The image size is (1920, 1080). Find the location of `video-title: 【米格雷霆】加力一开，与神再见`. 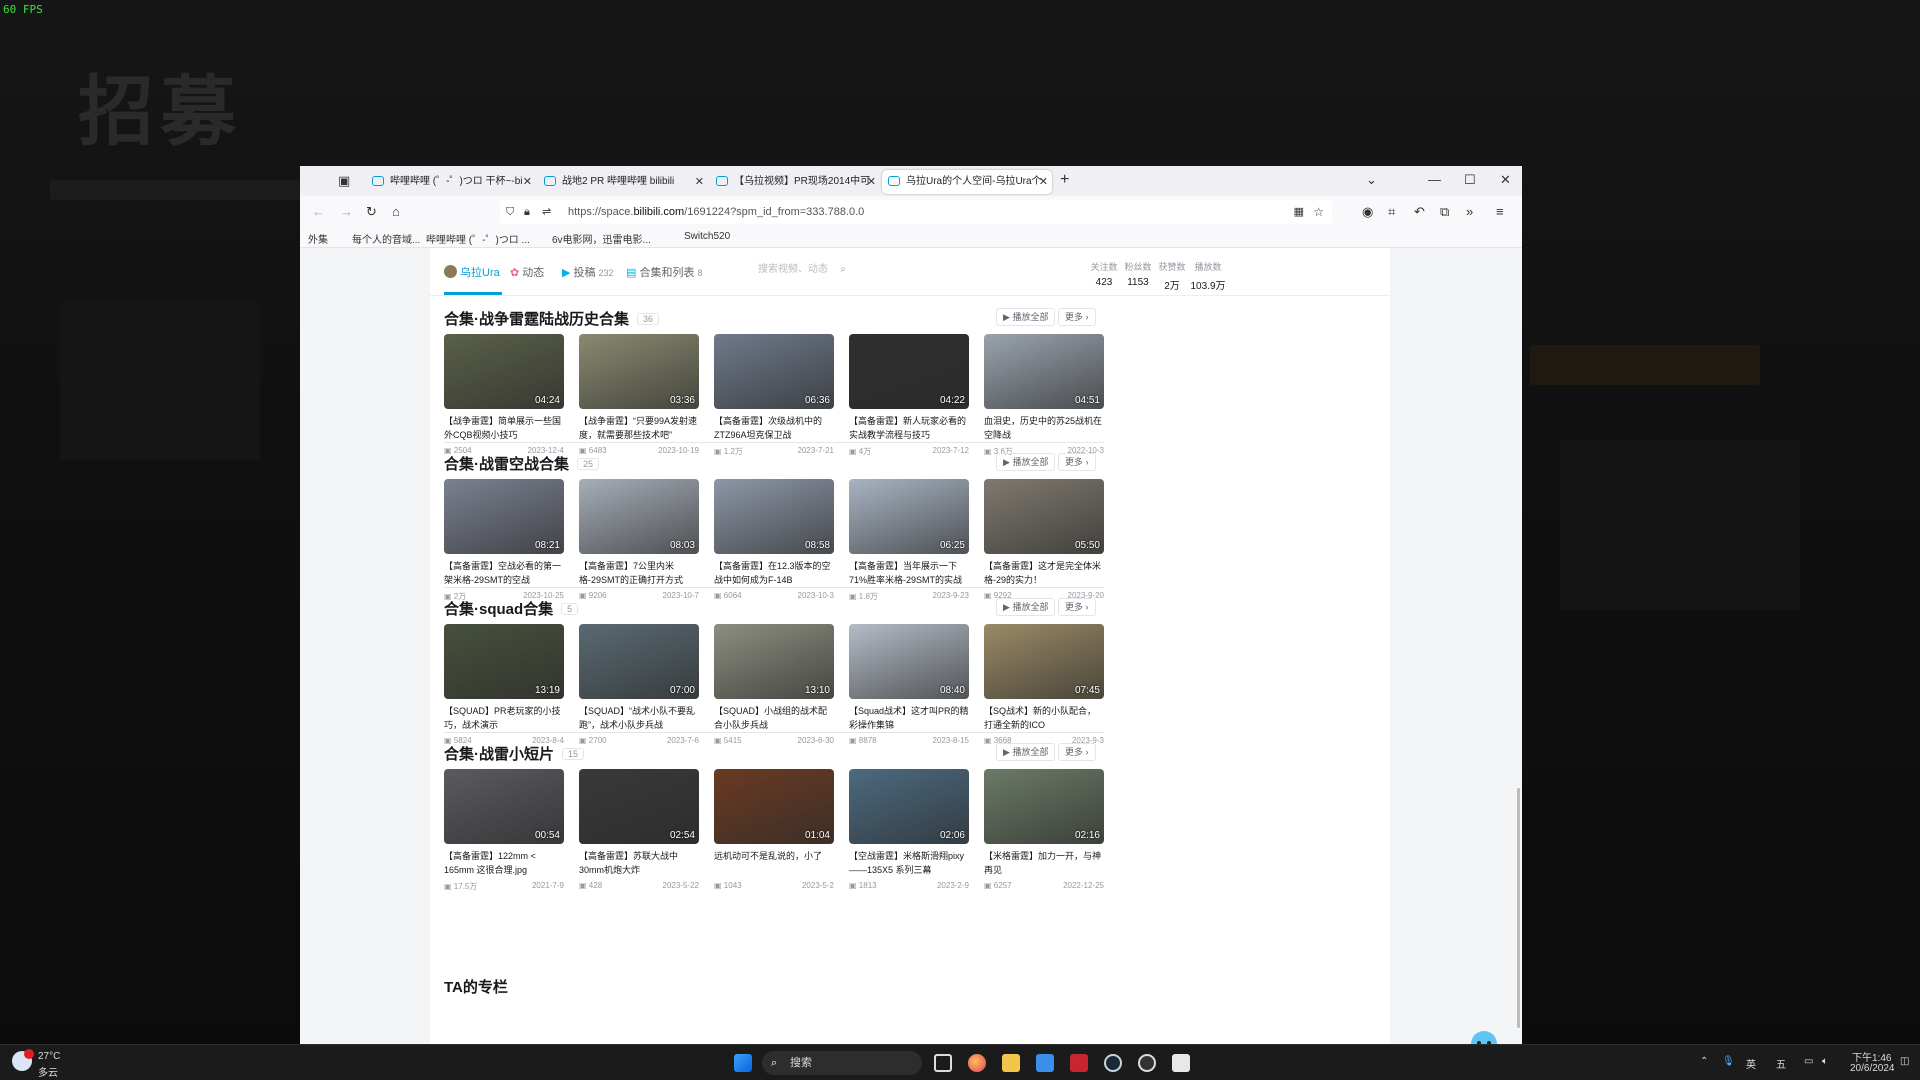

video-title: 【米格雷霆】加力一开，与神再见 is located at coordinates (1044, 863).